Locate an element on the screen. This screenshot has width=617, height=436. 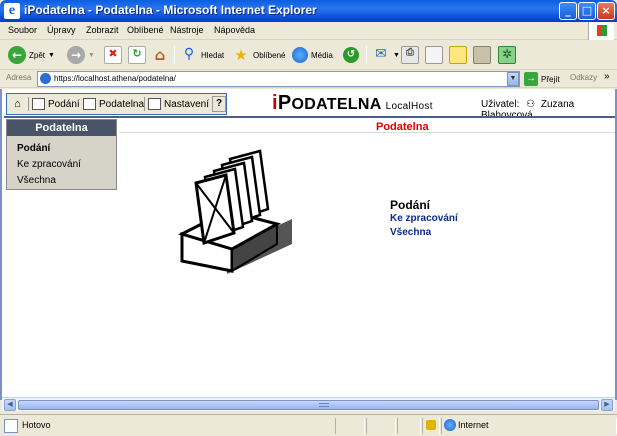
sidebar-item-vsechna: Všechna is located at coordinates (36, 180).